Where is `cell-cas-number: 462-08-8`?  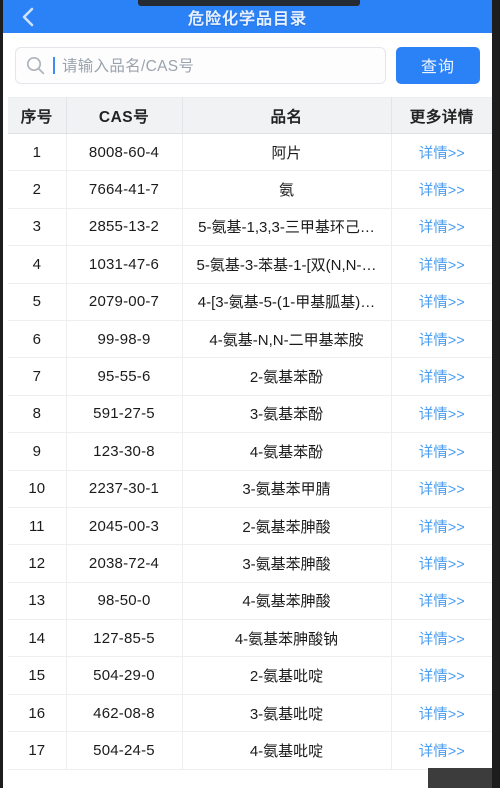
cell-cas-number: 462-08-8 is located at coordinates (124, 713).